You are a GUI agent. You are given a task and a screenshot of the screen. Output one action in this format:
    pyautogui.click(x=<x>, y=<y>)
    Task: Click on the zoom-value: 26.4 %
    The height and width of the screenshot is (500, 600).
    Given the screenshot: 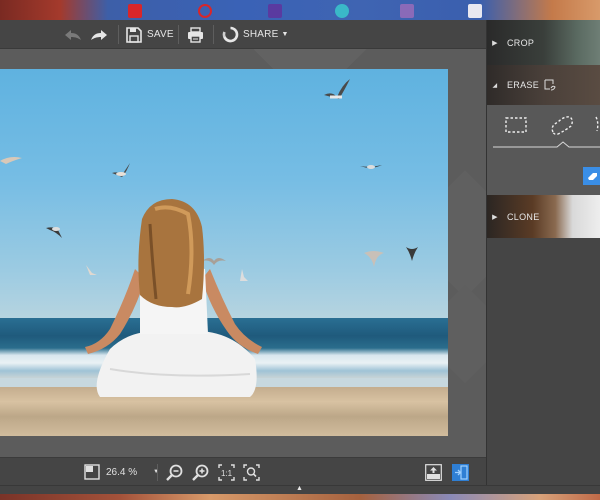 What is the action you would take?
    pyautogui.click(x=122, y=472)
    